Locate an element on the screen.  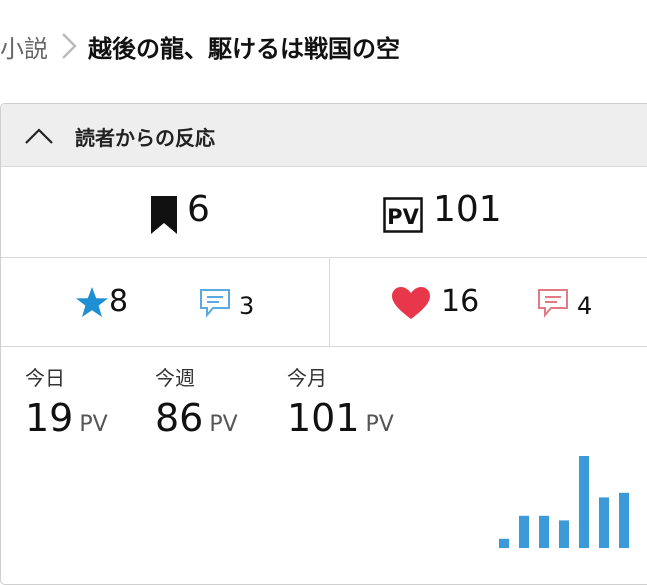
star-review-count: 3 is located at coordinates (247, 306).